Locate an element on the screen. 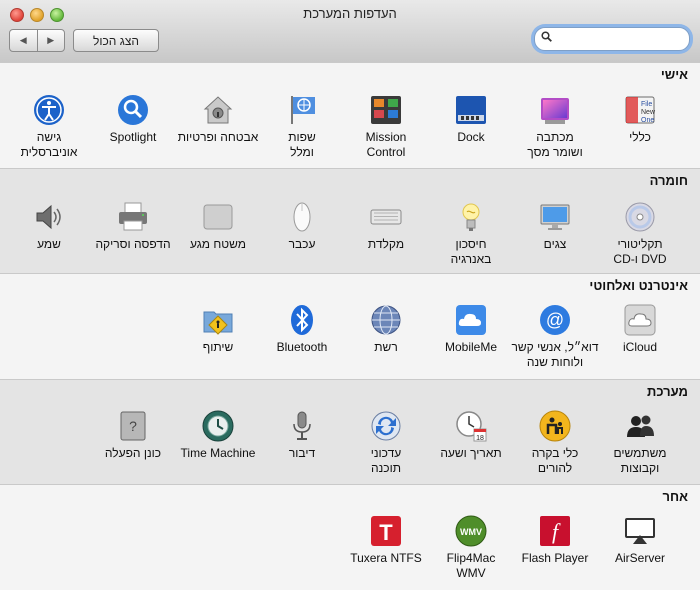 The height and width of the screenshot is (590, 700). search-icon is located at coordinates (546, 36).